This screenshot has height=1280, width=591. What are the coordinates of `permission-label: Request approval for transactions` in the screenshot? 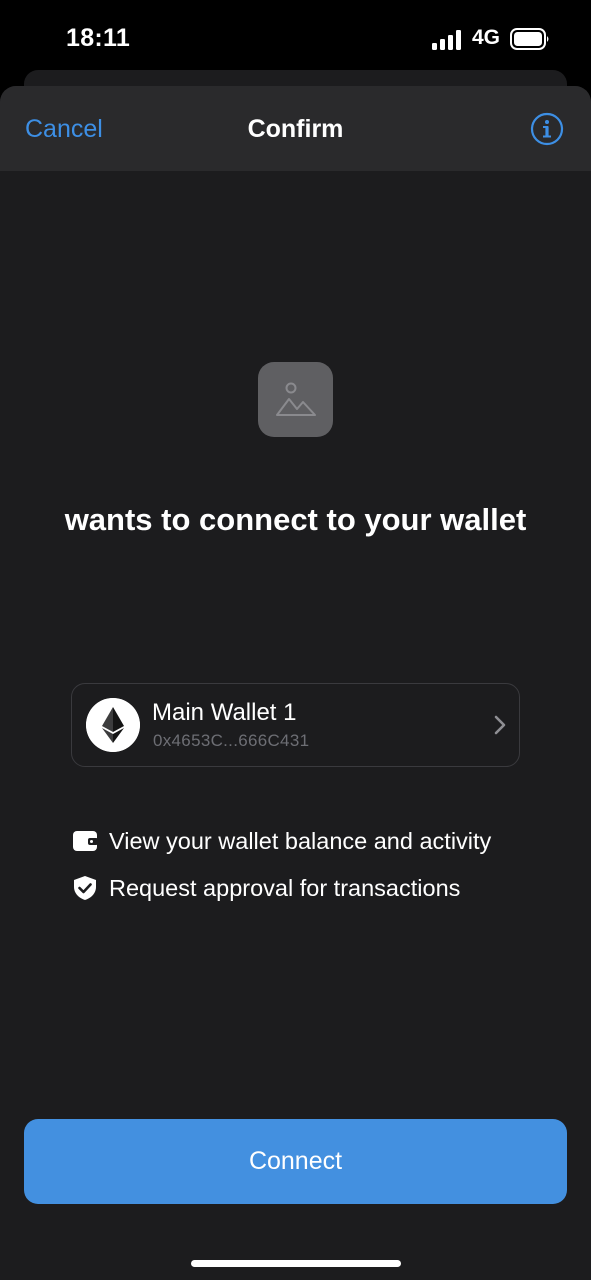 It's located at (285, 887).